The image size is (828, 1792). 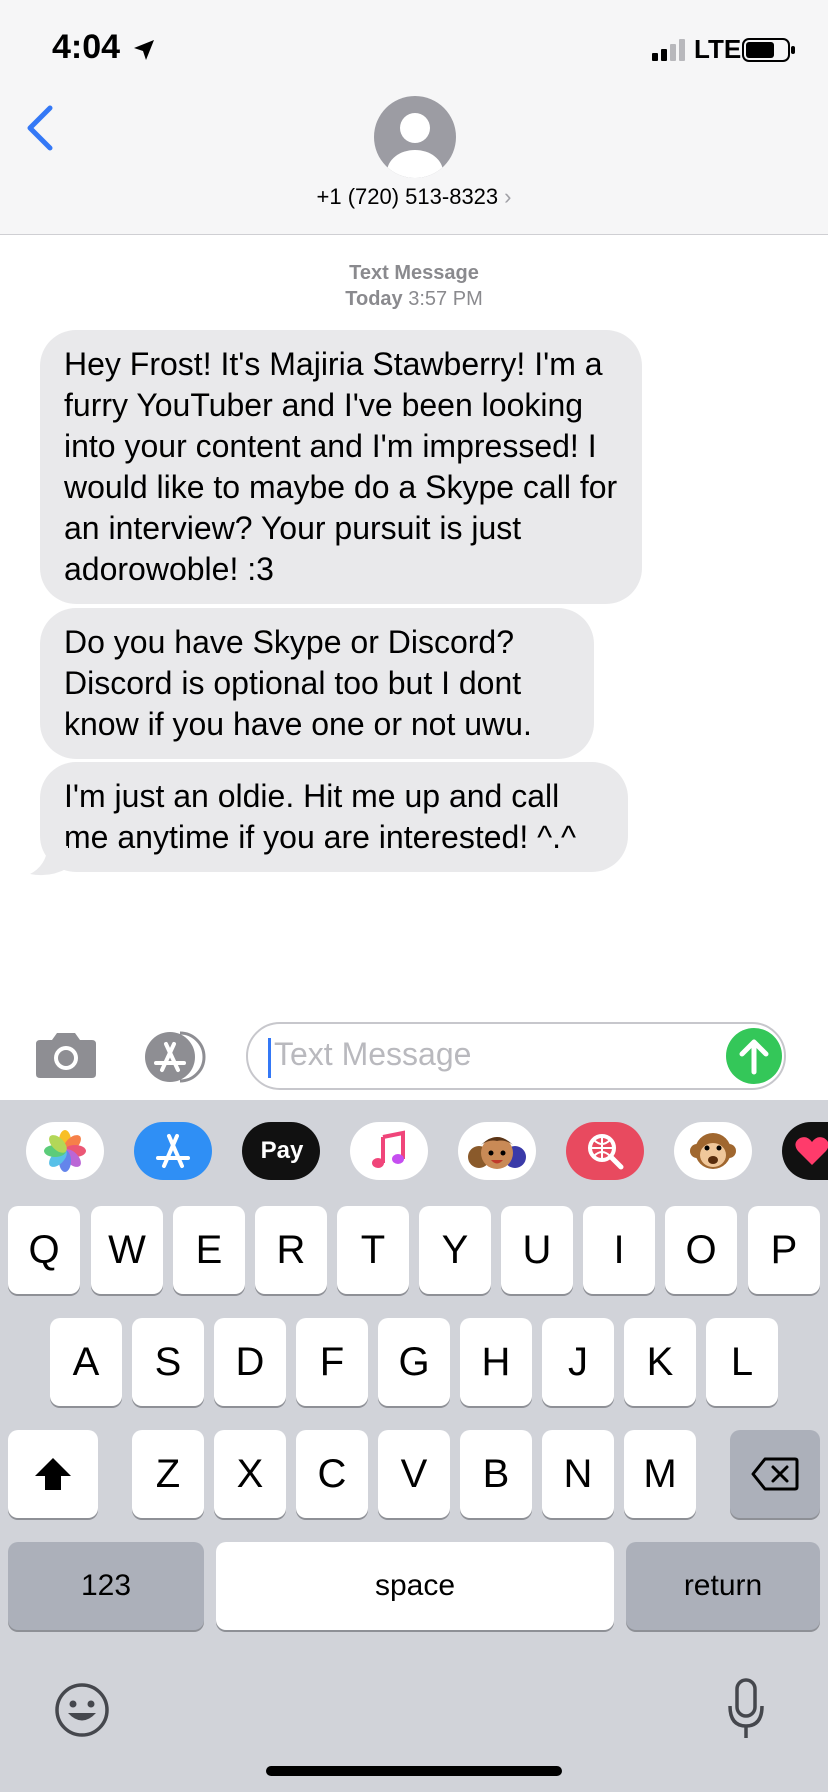 I want to click on key-s: S, so click(x=168, y=1362).